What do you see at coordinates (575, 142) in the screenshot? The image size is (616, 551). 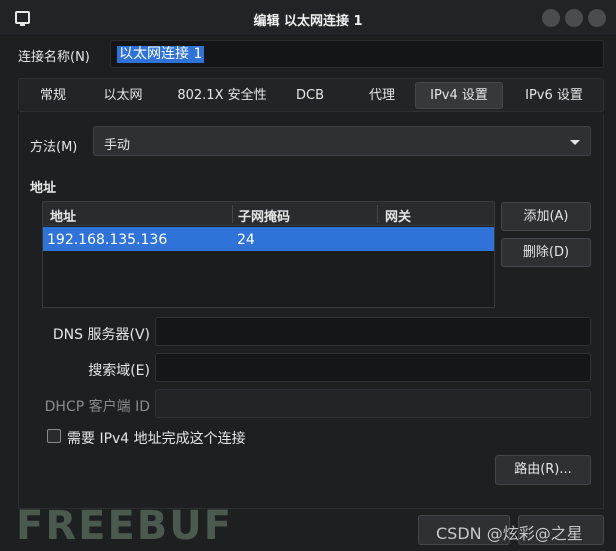 I see `chevron-down-icon` at bounding box center [575, 142].